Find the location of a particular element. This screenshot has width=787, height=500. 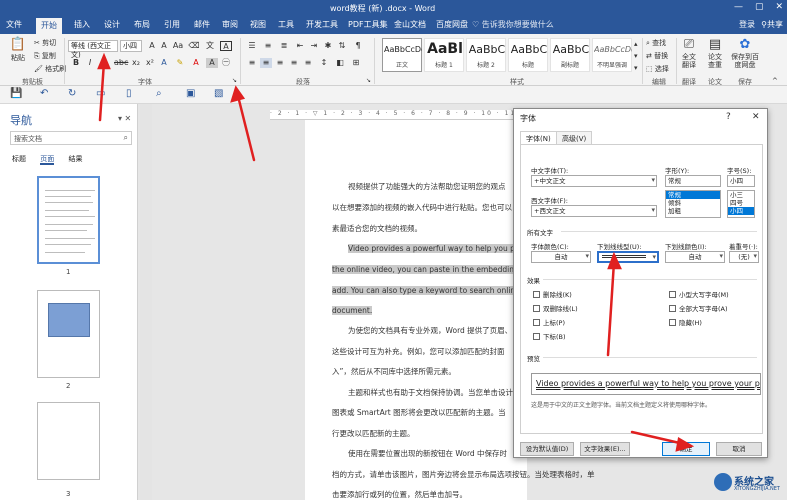

copy-button: ⎘ 复制 is located at coordinates (45, 56).